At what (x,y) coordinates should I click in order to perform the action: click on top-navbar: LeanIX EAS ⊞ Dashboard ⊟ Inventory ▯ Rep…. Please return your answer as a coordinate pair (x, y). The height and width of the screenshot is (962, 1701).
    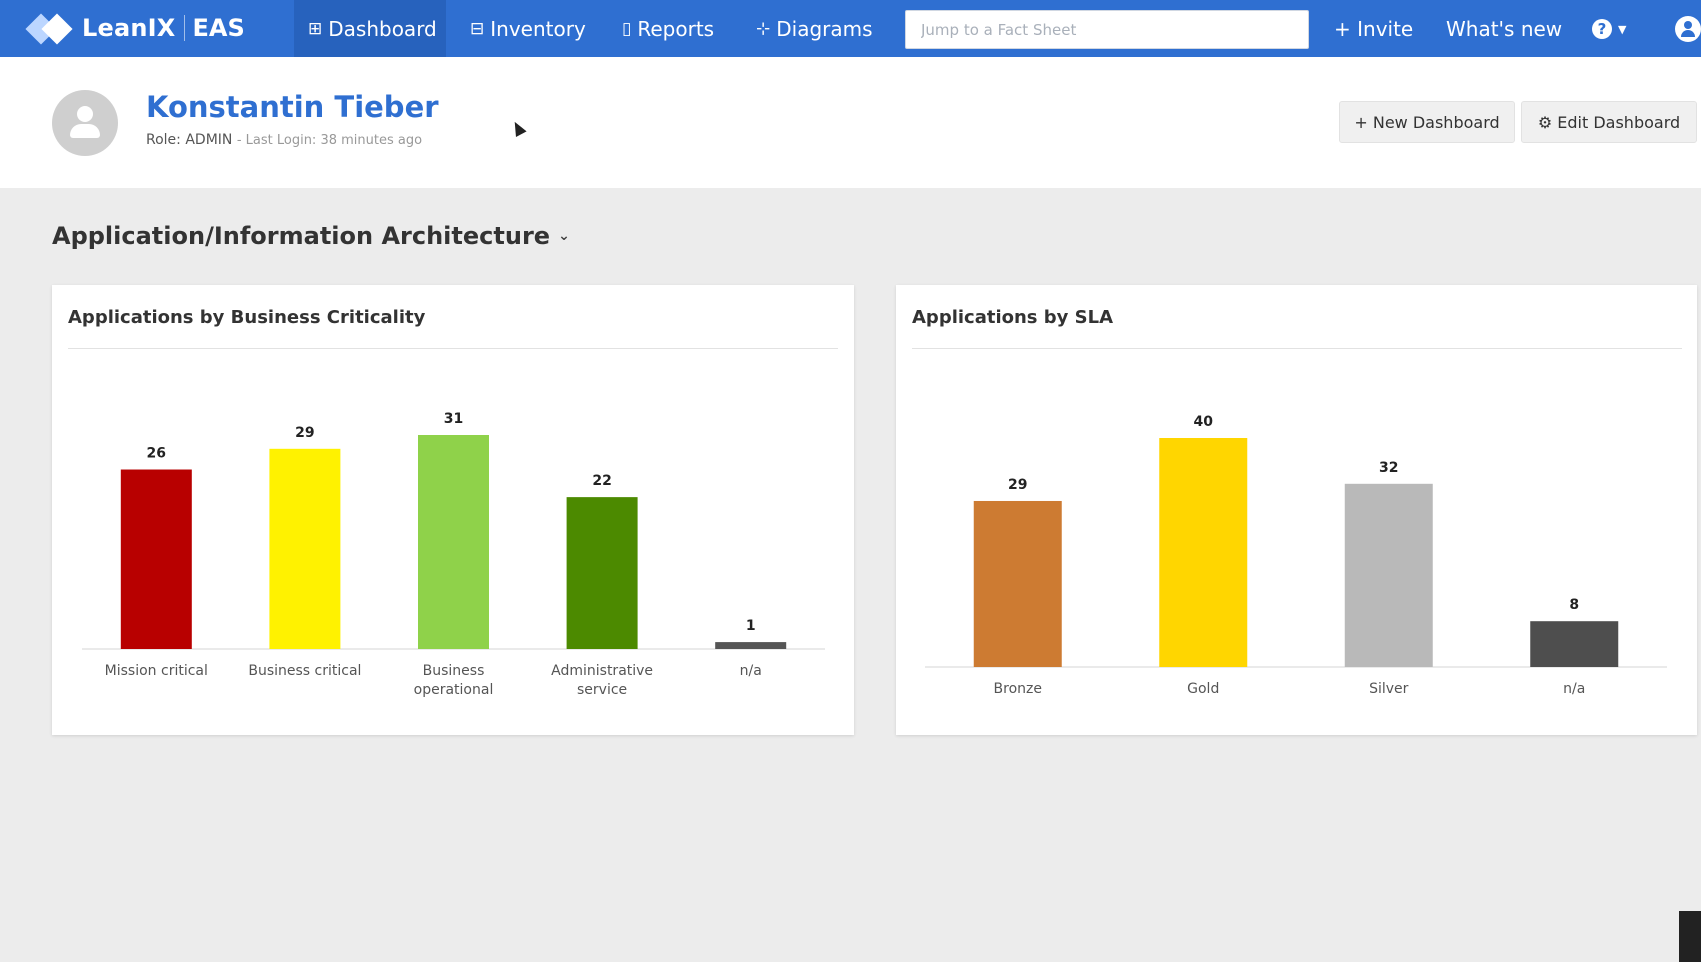
    Looking at the image, I should click on (850, 28).